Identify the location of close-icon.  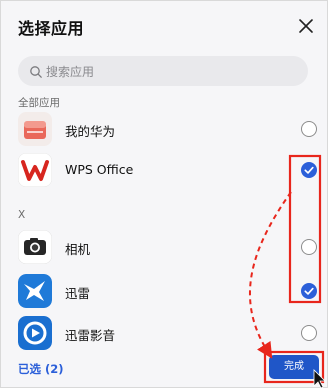
(306, 26).